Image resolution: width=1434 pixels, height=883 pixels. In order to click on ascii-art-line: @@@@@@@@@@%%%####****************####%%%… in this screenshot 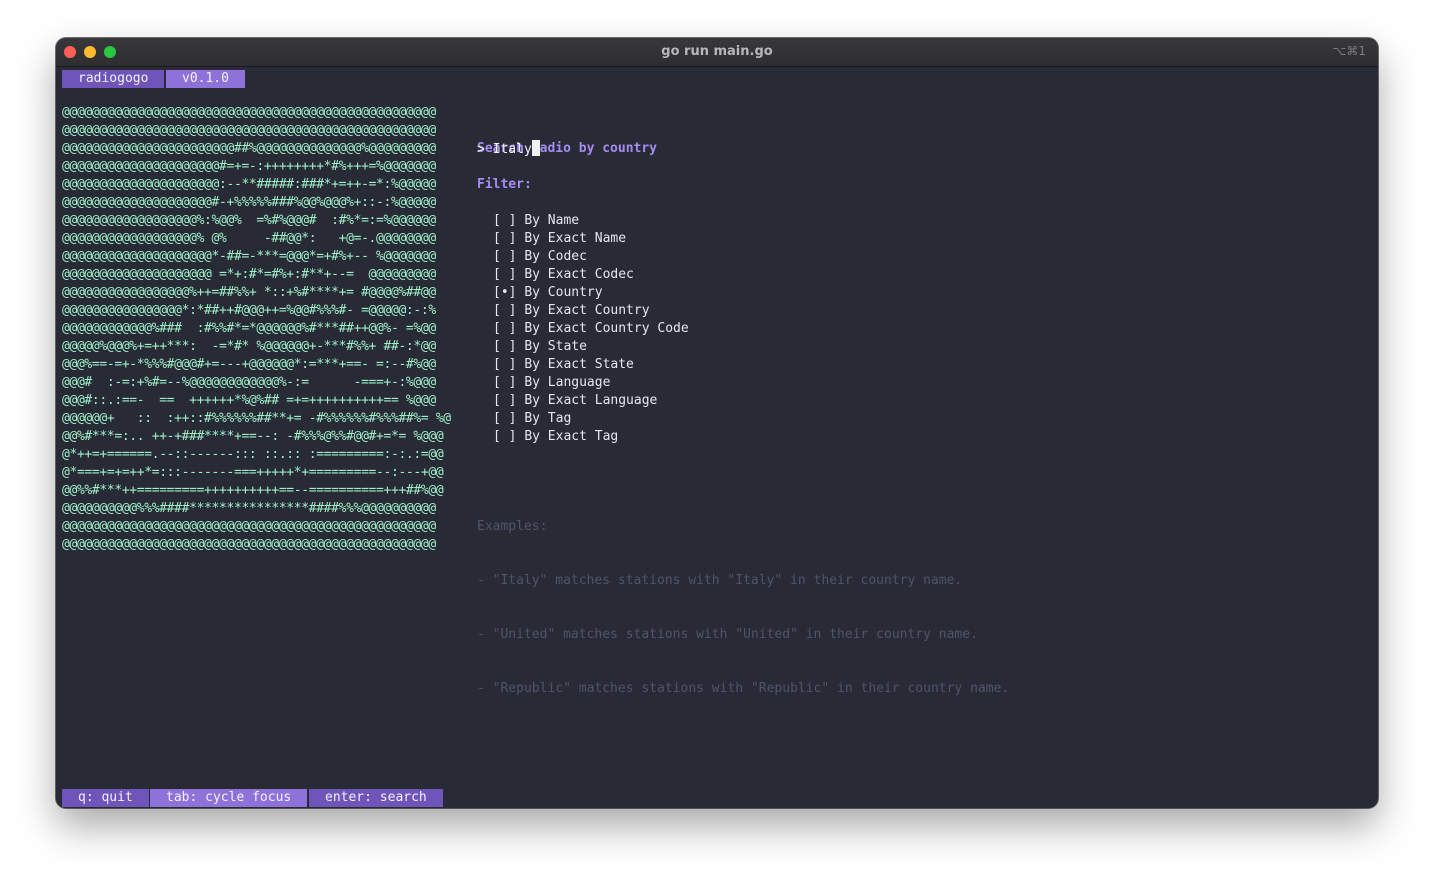, I will do `click(249, 508)`.